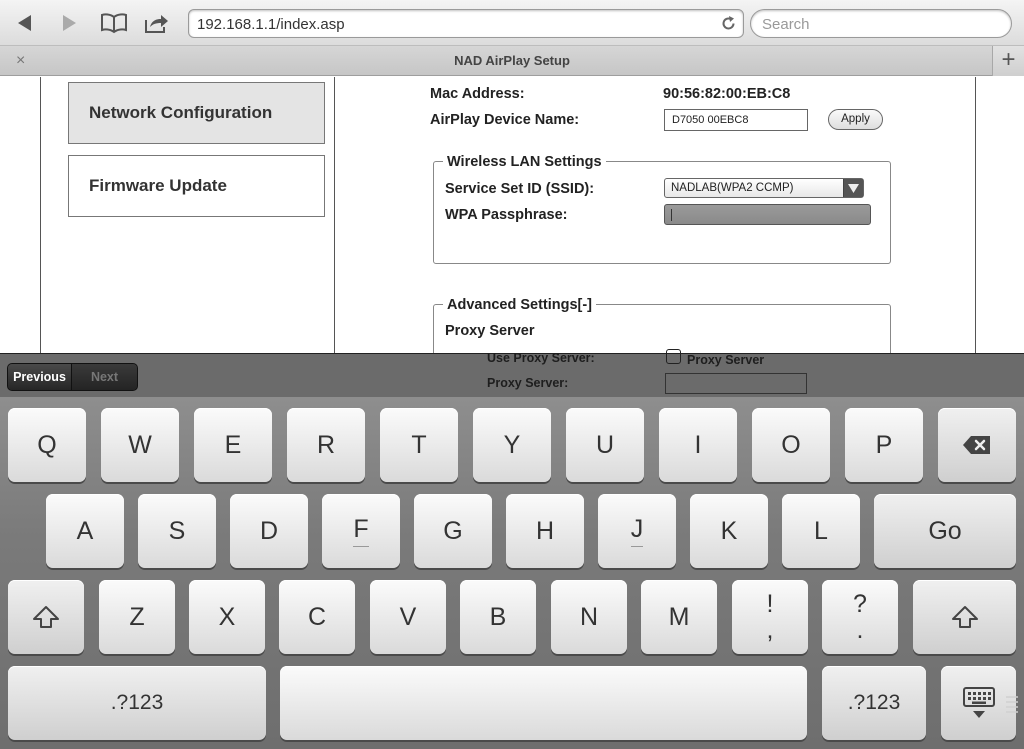 The height and width of the screenshot is (749, 1024). What do you see at coordinates (770, 604) in the screenshot?
I see `key-exclamation-label: !` at bounding box center [770, 604].